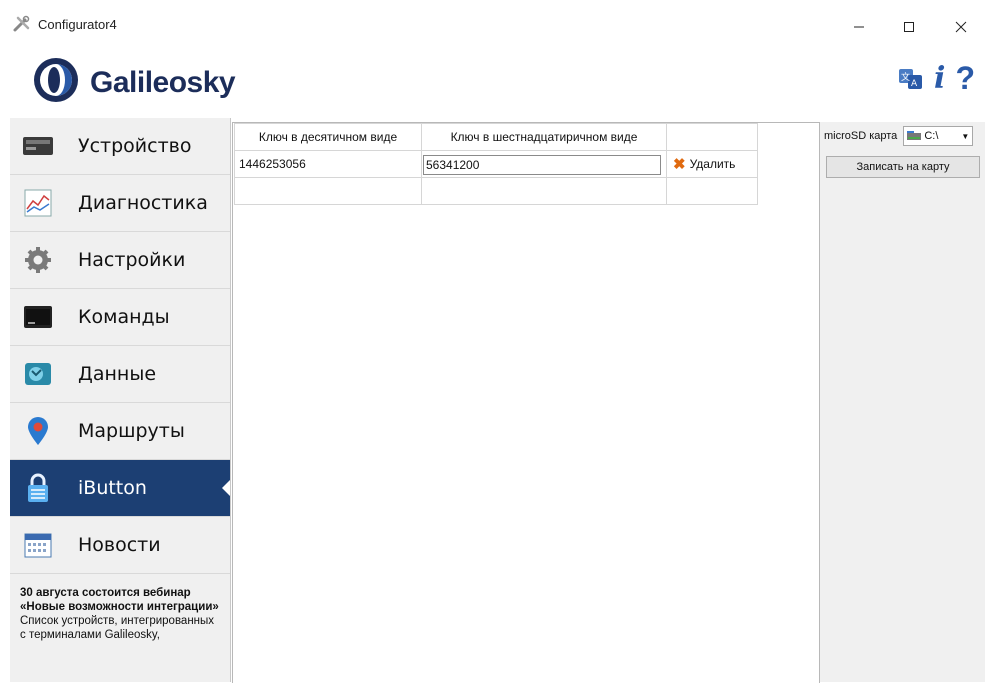 The image size is (985, 683). What do you see at coordinates (965, 136) in the screenshot?
I see `chevron-down-icon: ▼` at bounding box center [965, 136].